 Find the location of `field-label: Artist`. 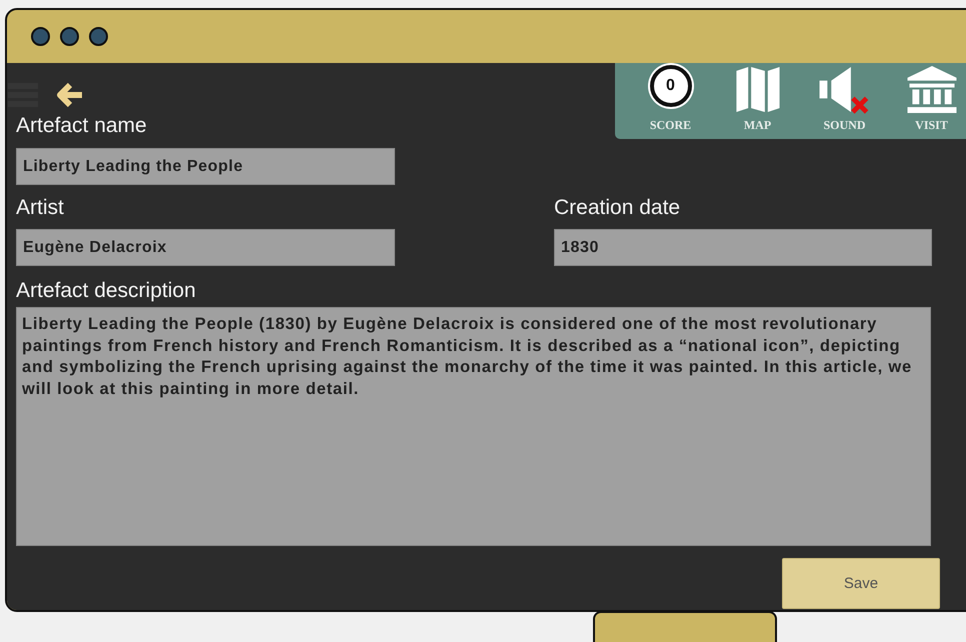

field-label: Artist is located at coordinates (40, 208).